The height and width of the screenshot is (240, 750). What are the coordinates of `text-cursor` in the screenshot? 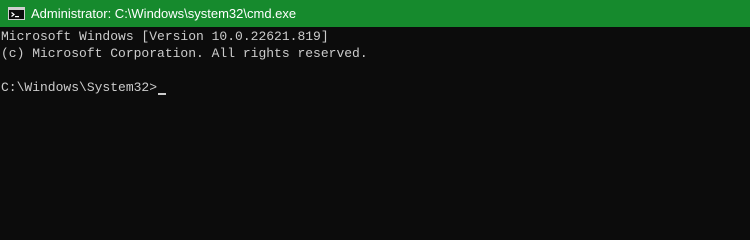 It's located at (162, 94).